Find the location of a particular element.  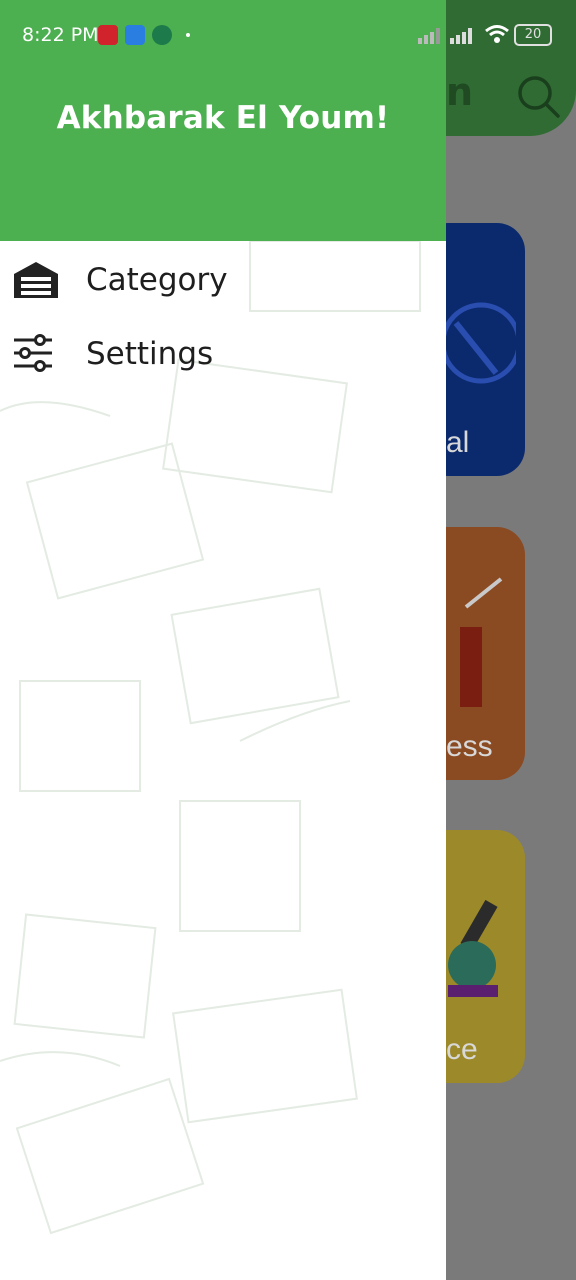

pinterest-icon is located at coordinates (108, 35).